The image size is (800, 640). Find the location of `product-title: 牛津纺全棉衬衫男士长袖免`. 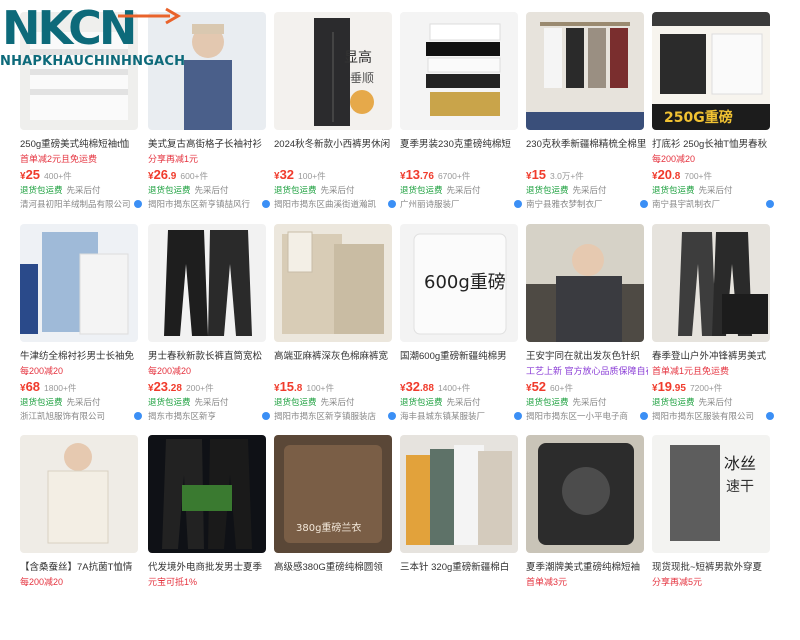

product-title: 牛津纺全棉衬衫男士长袖免 is located at coordinates (81, 355).